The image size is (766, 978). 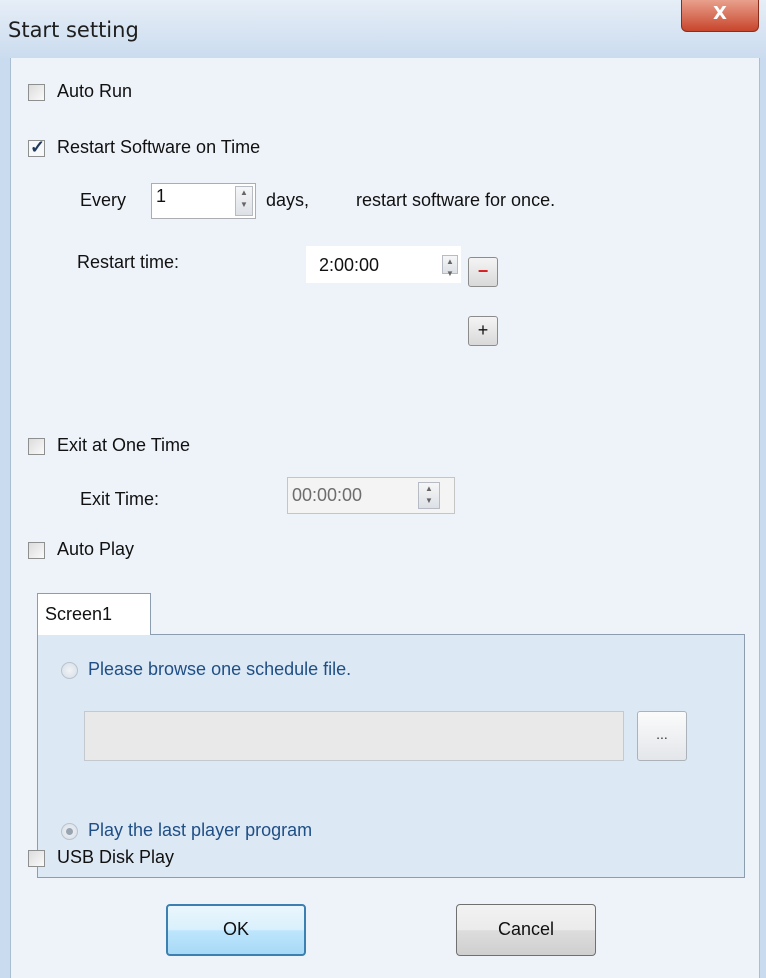 I want to click on exit-time-value: 00:00:00, so click(x=327, y=495).